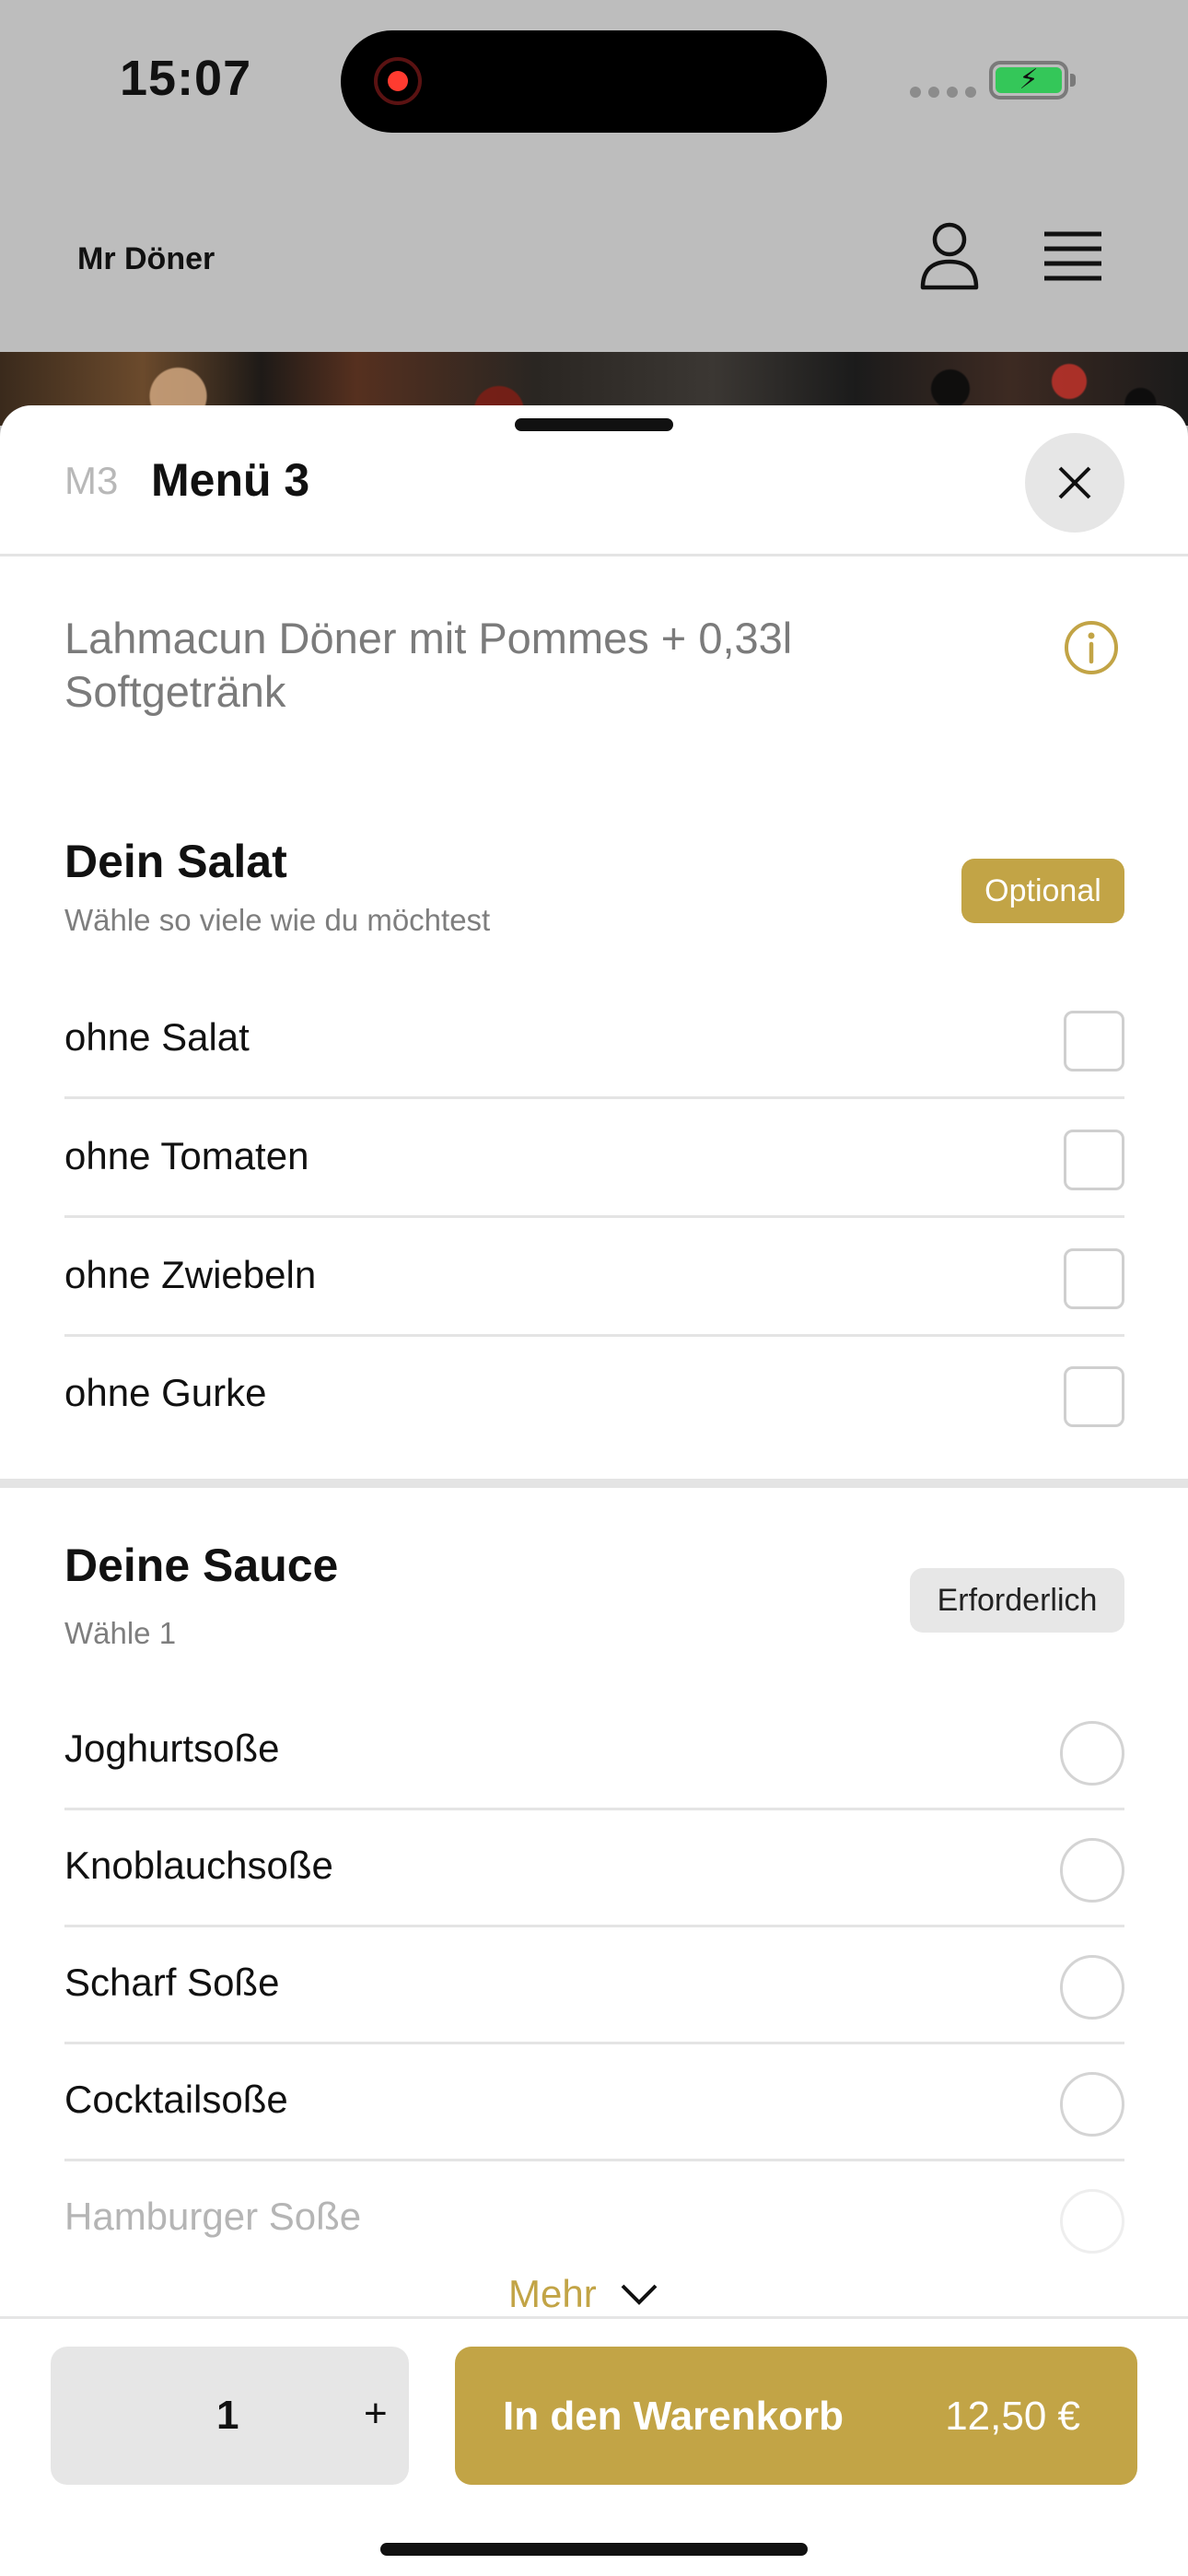 The image size is (1188, 2576). Describe the element at coordinates (157, 1037) in the screenshot. I see `option-label: ohne Salat` at that location.